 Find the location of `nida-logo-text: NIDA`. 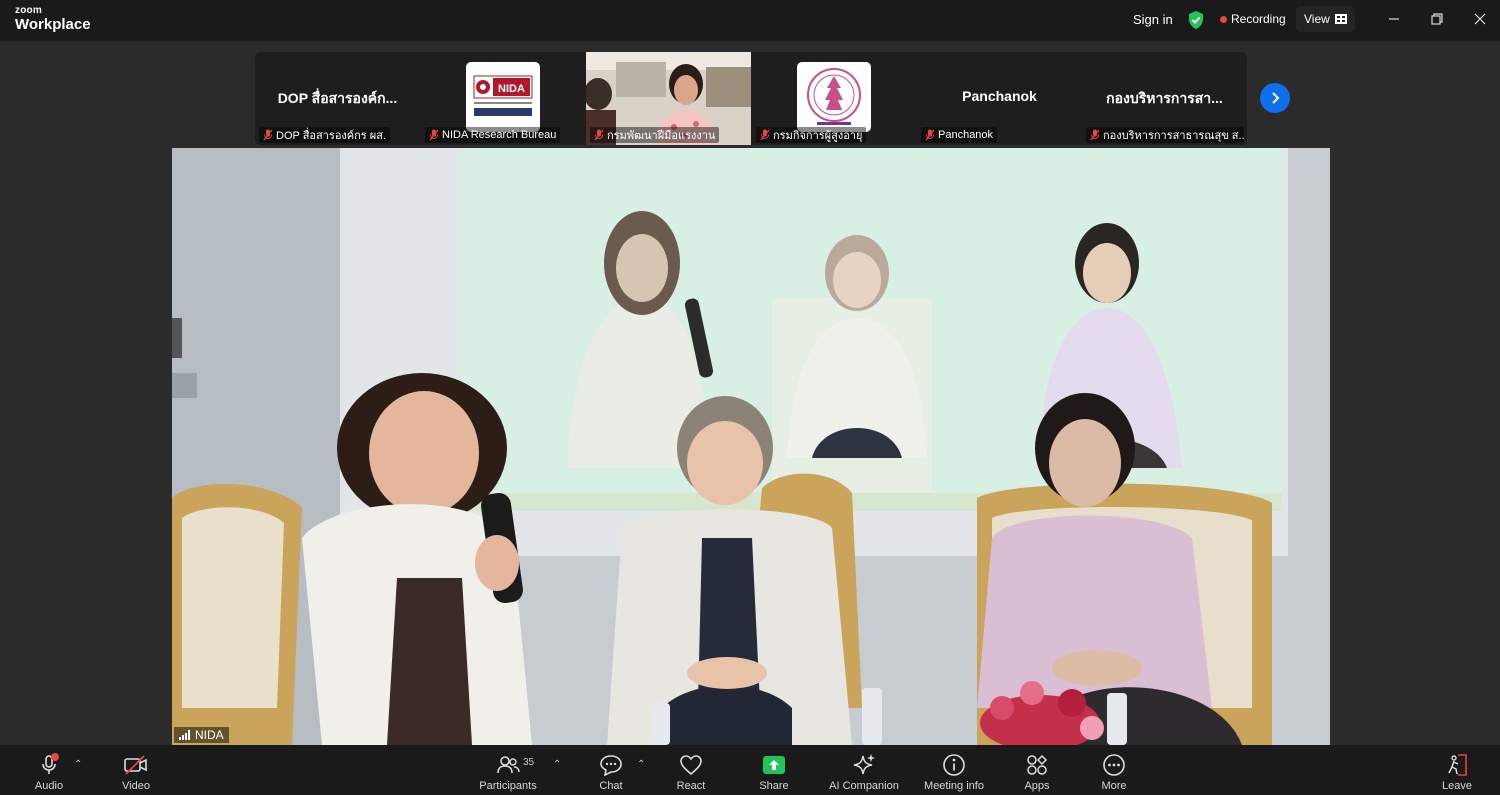

nida-logo-text: NIDA is located at coordinates (511, 89).